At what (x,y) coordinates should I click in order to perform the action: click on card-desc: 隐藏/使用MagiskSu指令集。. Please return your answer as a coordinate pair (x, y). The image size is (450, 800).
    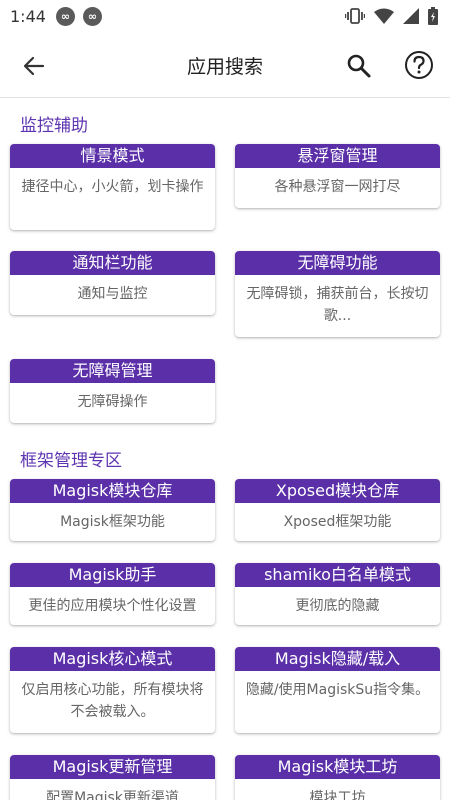
    Looking at the image, I should click on (337, 690).